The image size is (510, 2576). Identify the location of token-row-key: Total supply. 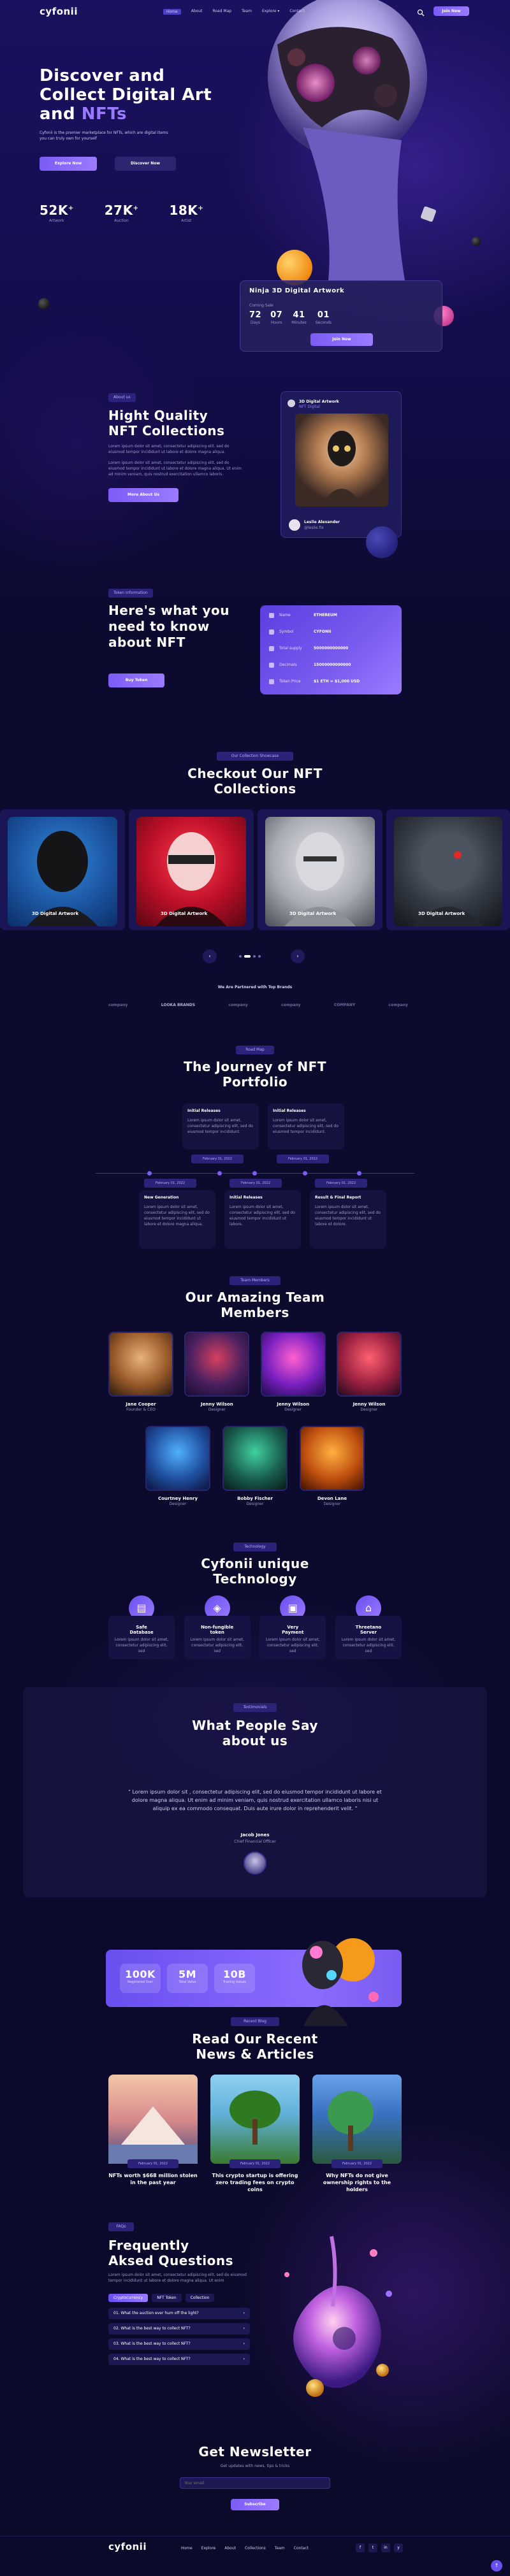
(290, 648).